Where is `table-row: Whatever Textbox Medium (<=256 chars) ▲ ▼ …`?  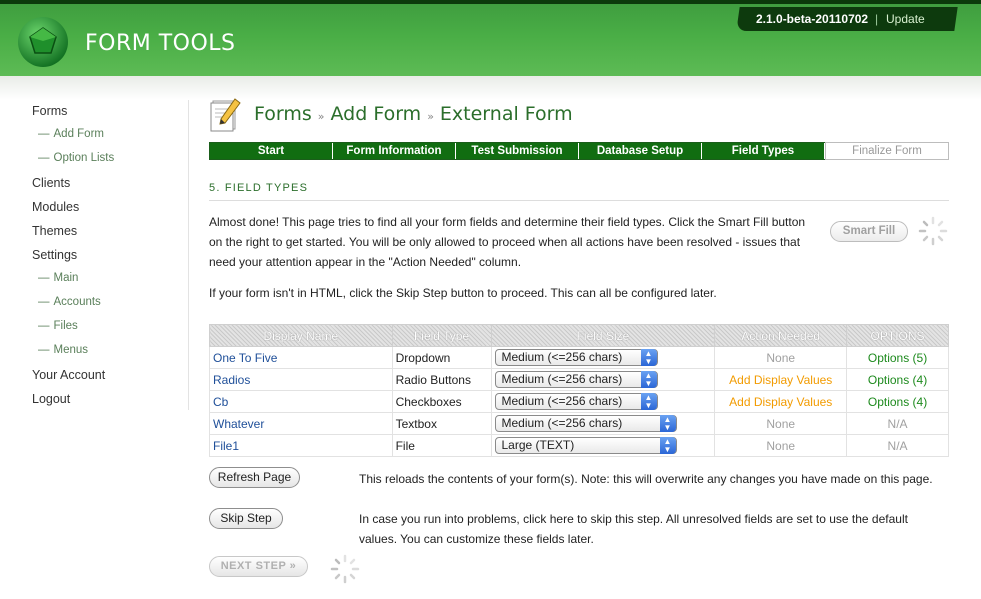
table-row: Whatever Textbox Medium (<=256 chars) ▲ ▼ … is located at coordinates (579, 423).